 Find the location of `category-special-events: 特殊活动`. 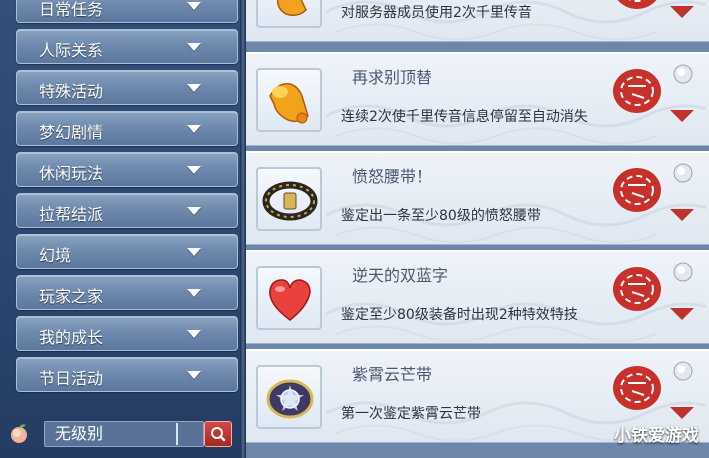

category-special-events: 特殊活动 is located at coordinates (127, 87).